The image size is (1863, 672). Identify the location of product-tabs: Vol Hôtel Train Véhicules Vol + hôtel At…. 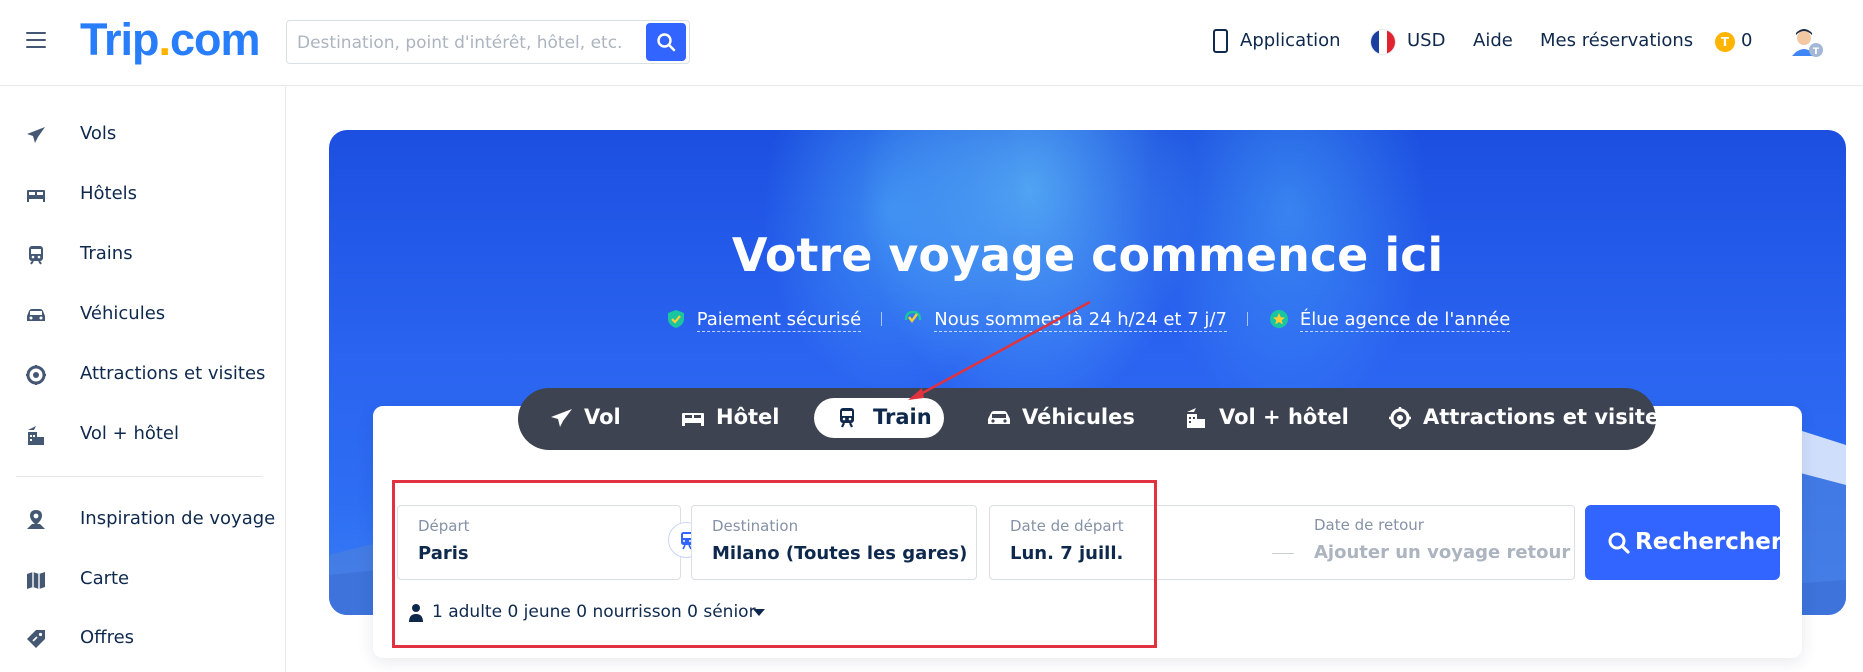
(1095, 419).